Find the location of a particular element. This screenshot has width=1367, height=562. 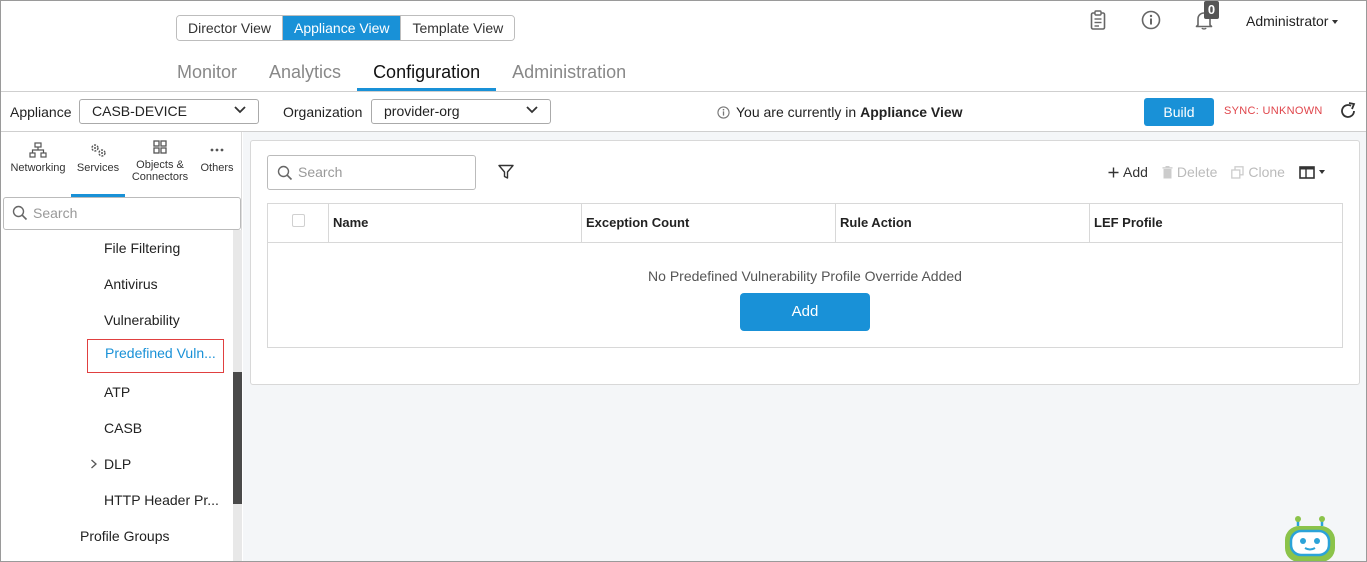

table-actions: Add Delete Clone is located at coordinates (1216, 172).